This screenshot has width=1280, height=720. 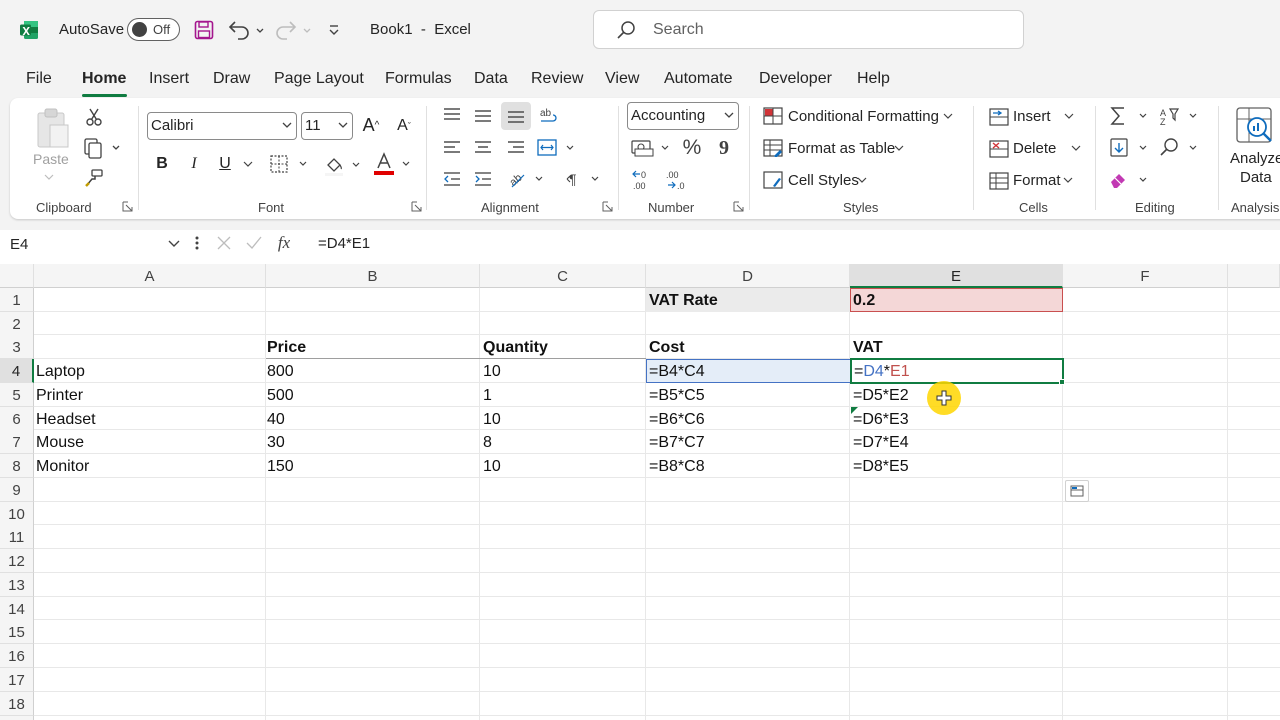 I want to click on redo-icon, so click(x=294, y=30).